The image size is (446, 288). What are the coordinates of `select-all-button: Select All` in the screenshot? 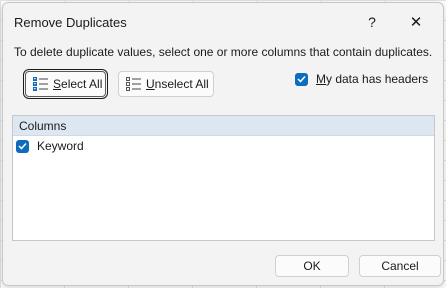 It's located at (65, 84).